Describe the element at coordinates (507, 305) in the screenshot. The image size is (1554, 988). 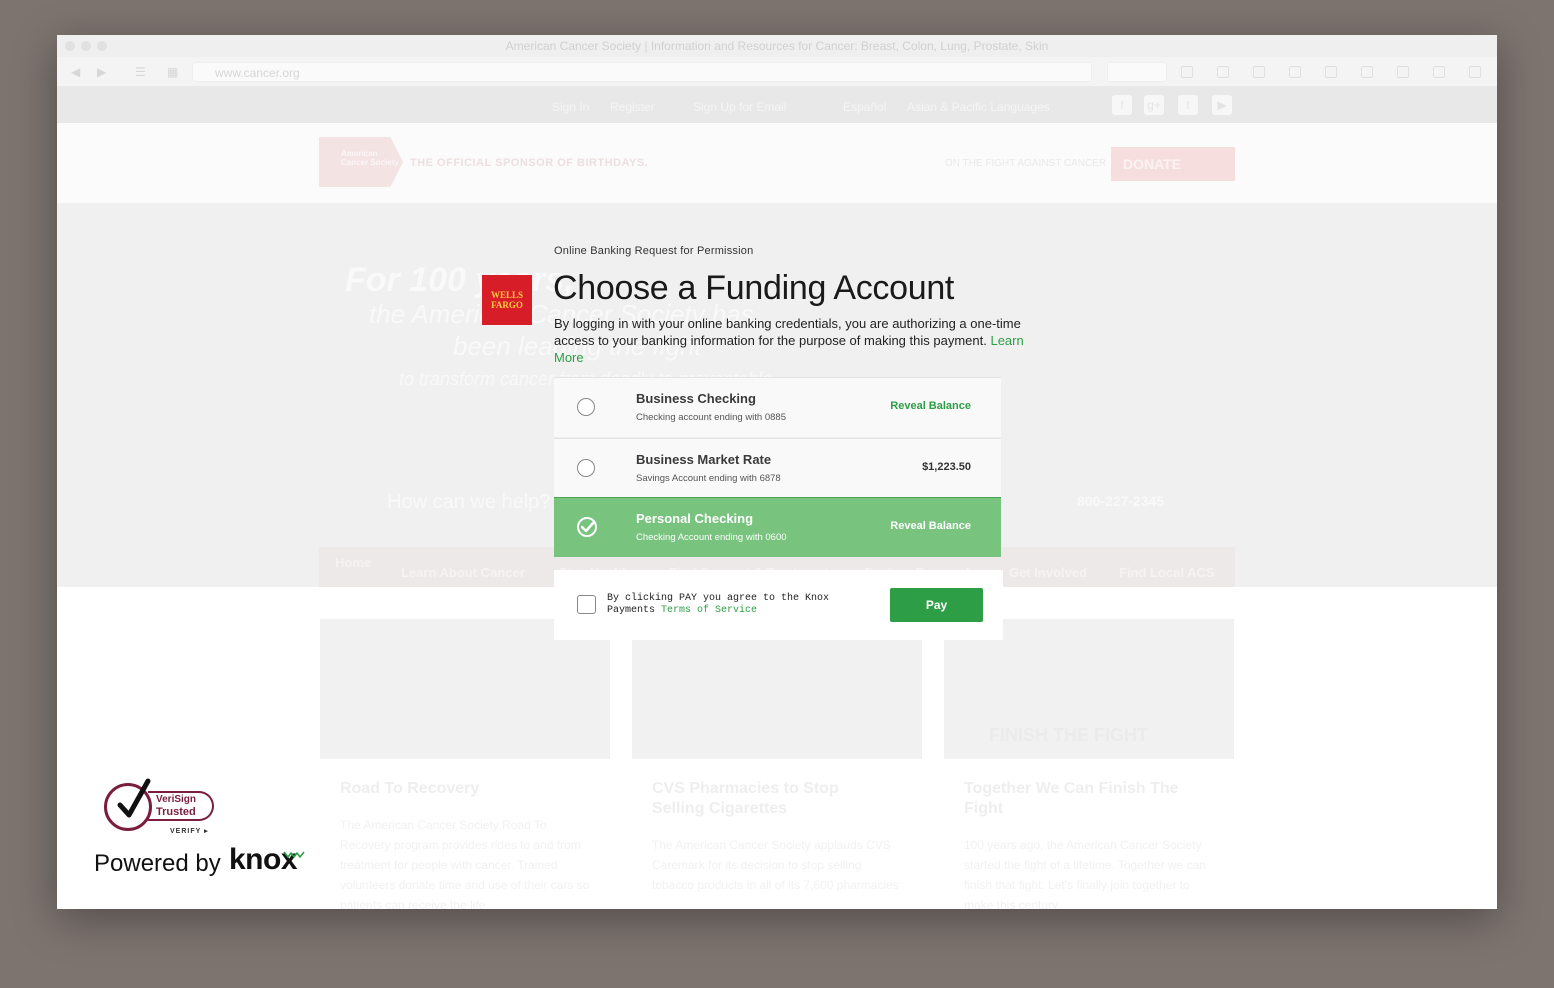
I see `bank-logo-line: FARGO` at that location.